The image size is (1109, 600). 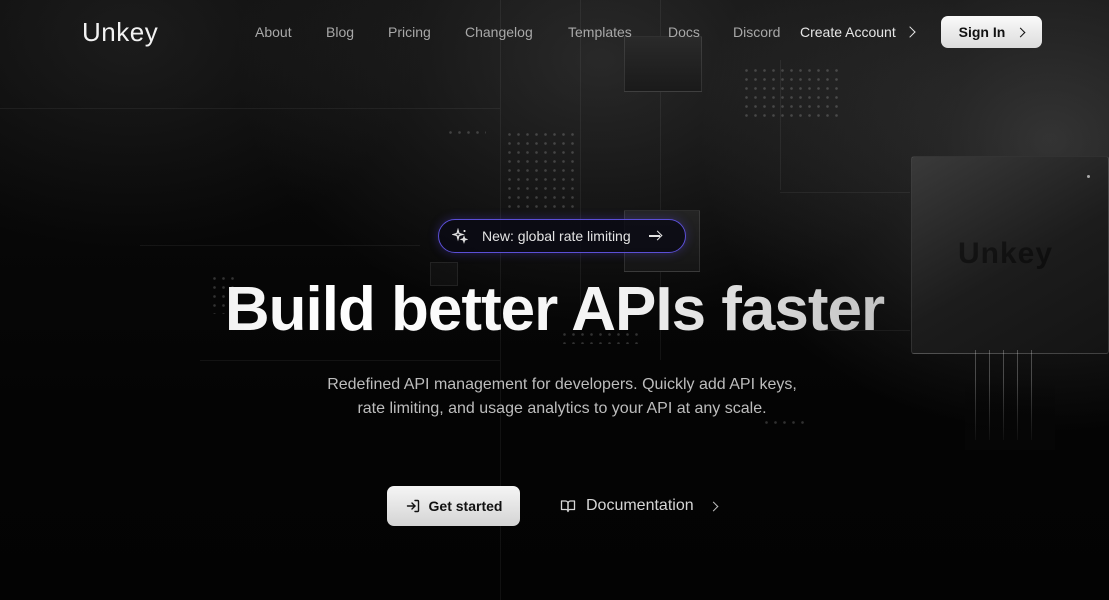 What do you see at coordinates (460, 236) in the screenshot?
I see `sparkle-icon` at bounding box center [460, 236].